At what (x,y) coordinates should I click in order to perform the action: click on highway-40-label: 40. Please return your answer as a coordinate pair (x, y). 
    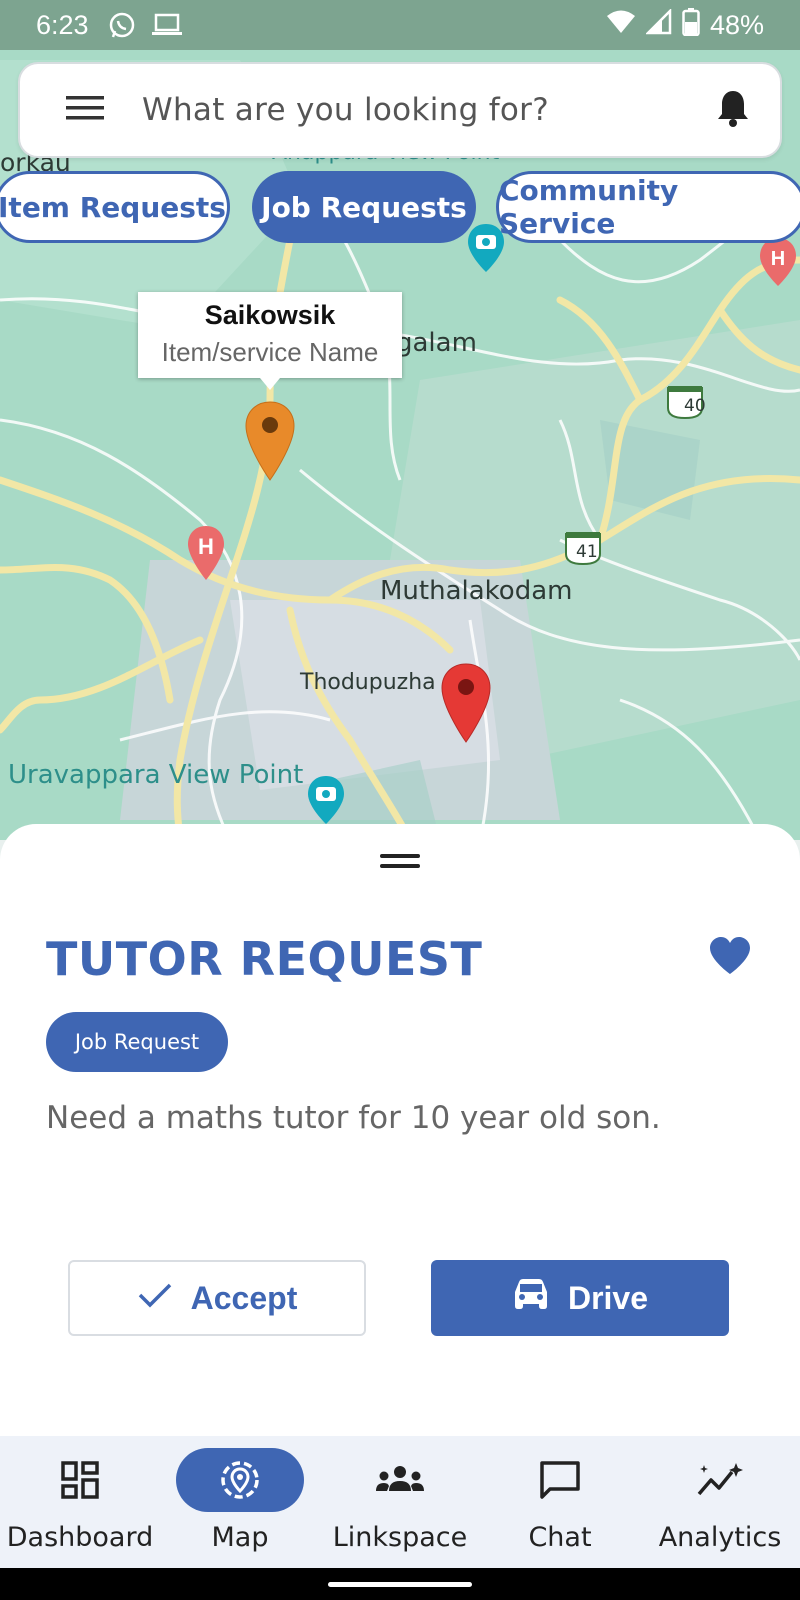
    Looking at the image, I should click on (695, 406).